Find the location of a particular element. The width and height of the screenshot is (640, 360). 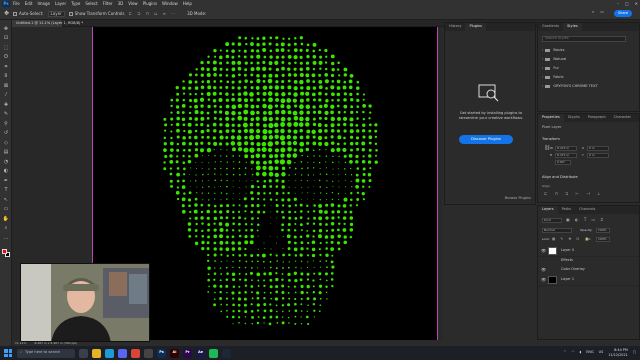

menu-type: Type is located at coordinates (75, 4).